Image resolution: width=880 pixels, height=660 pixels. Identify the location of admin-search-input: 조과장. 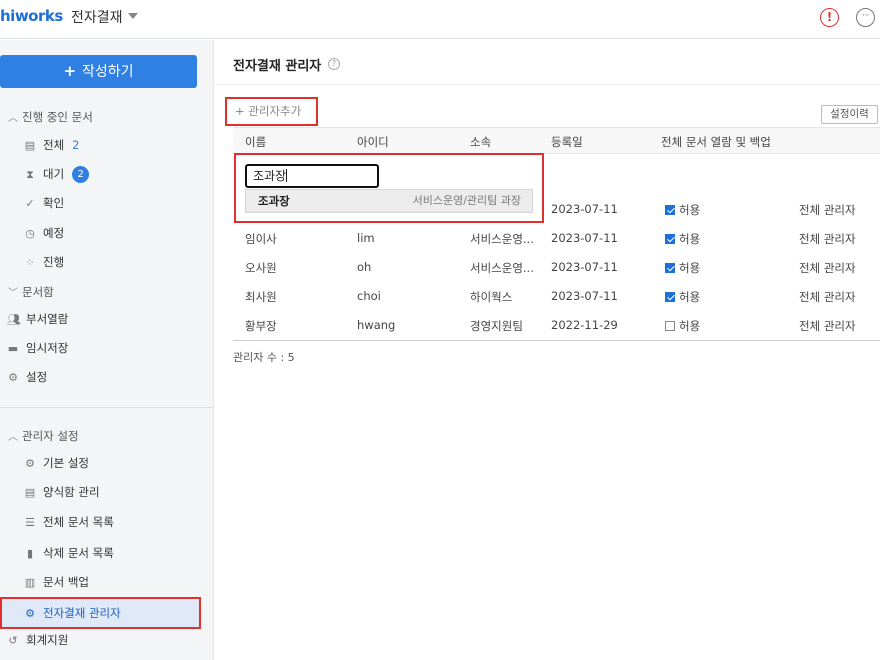
(312, 176).